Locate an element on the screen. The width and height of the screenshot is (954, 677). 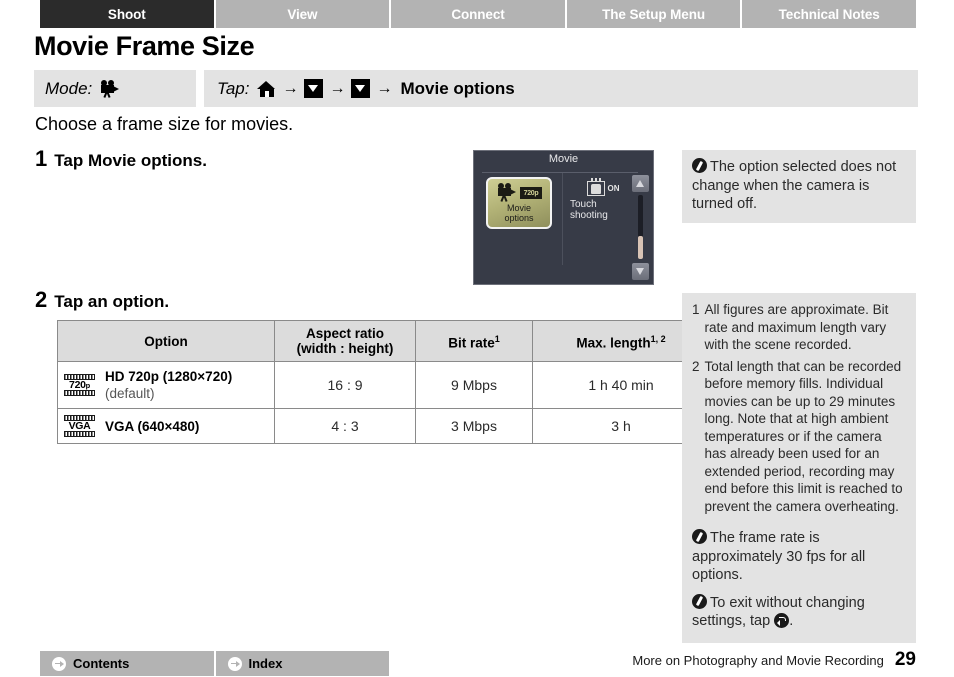
mode-tap-bar: Mode: Tap: → → → Movie options is located at coordinates (476, 88).